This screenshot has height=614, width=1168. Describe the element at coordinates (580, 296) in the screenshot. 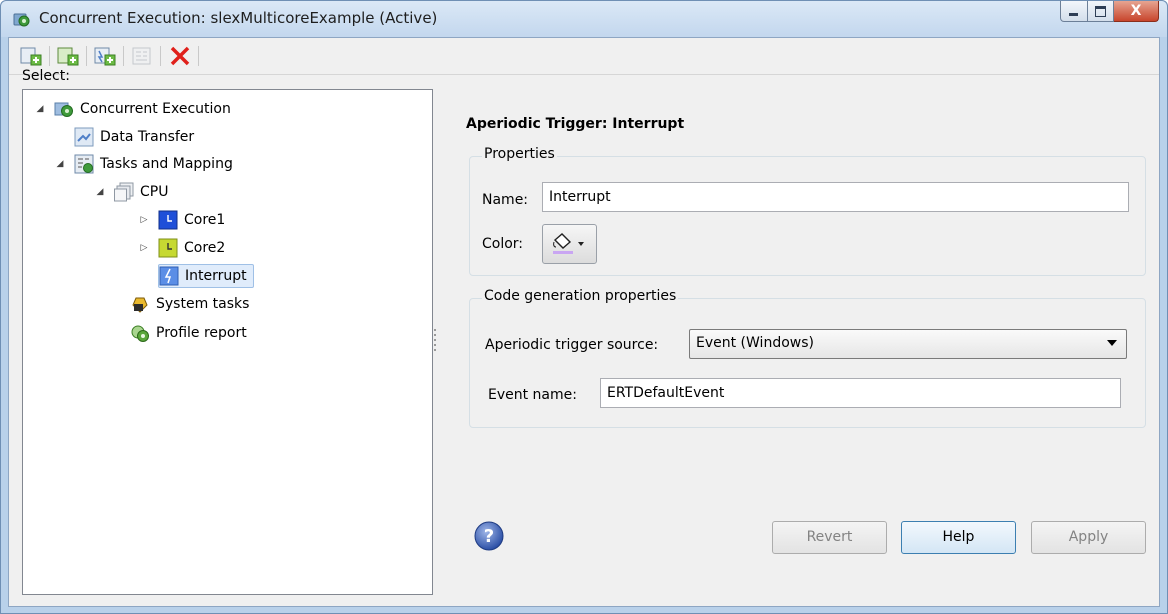

I see `group-title: Code generation properties` at that location.